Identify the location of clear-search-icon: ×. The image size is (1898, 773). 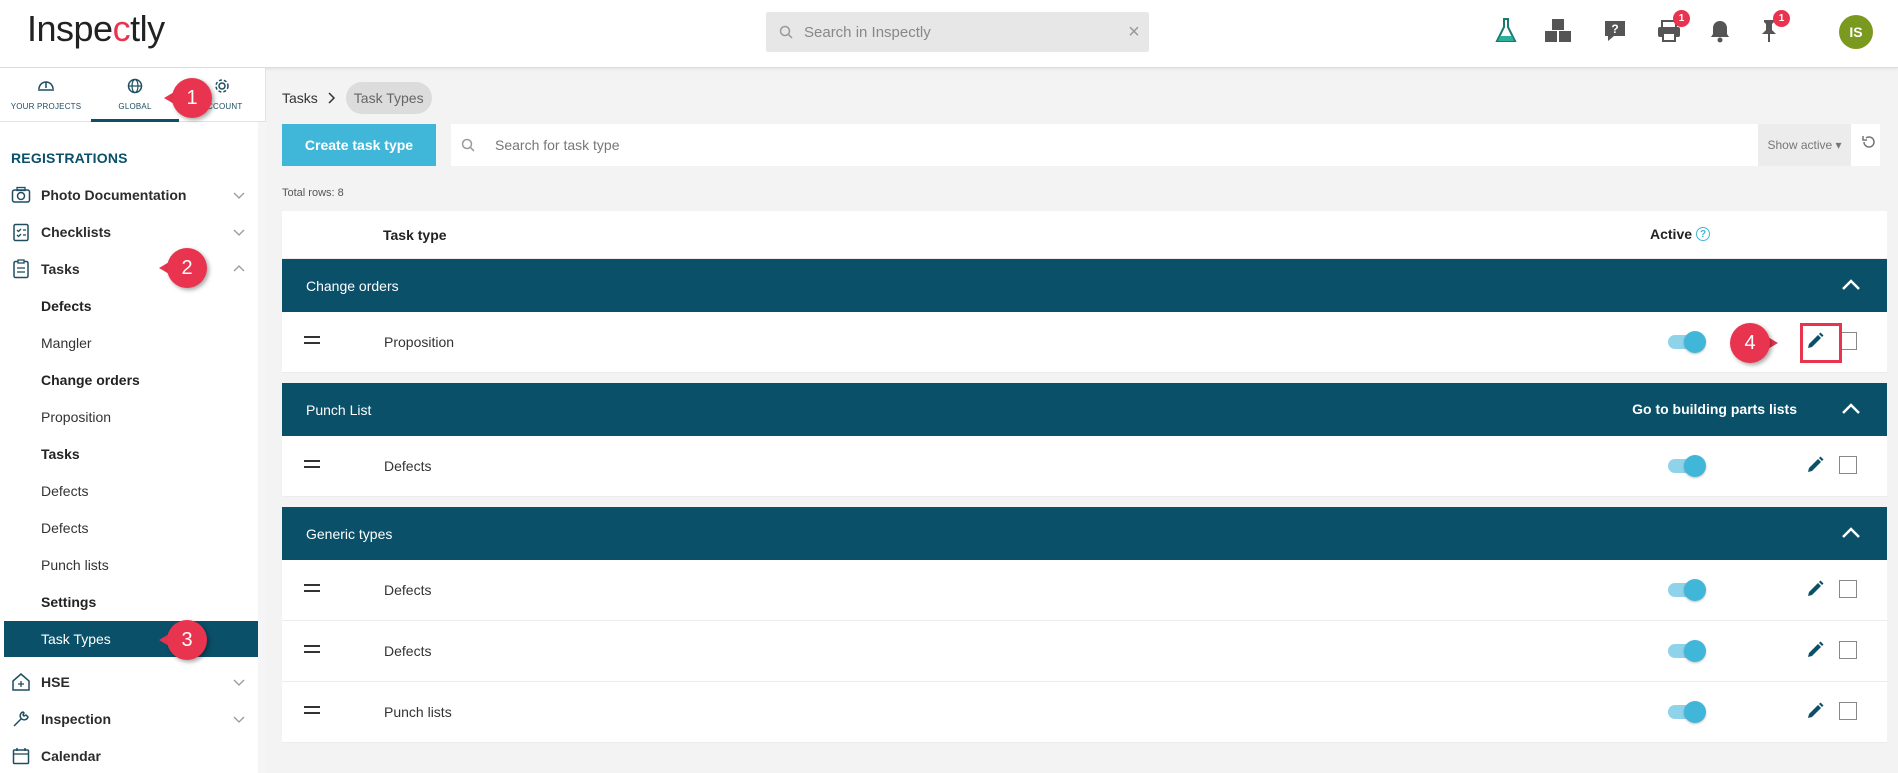
(1134, 32).